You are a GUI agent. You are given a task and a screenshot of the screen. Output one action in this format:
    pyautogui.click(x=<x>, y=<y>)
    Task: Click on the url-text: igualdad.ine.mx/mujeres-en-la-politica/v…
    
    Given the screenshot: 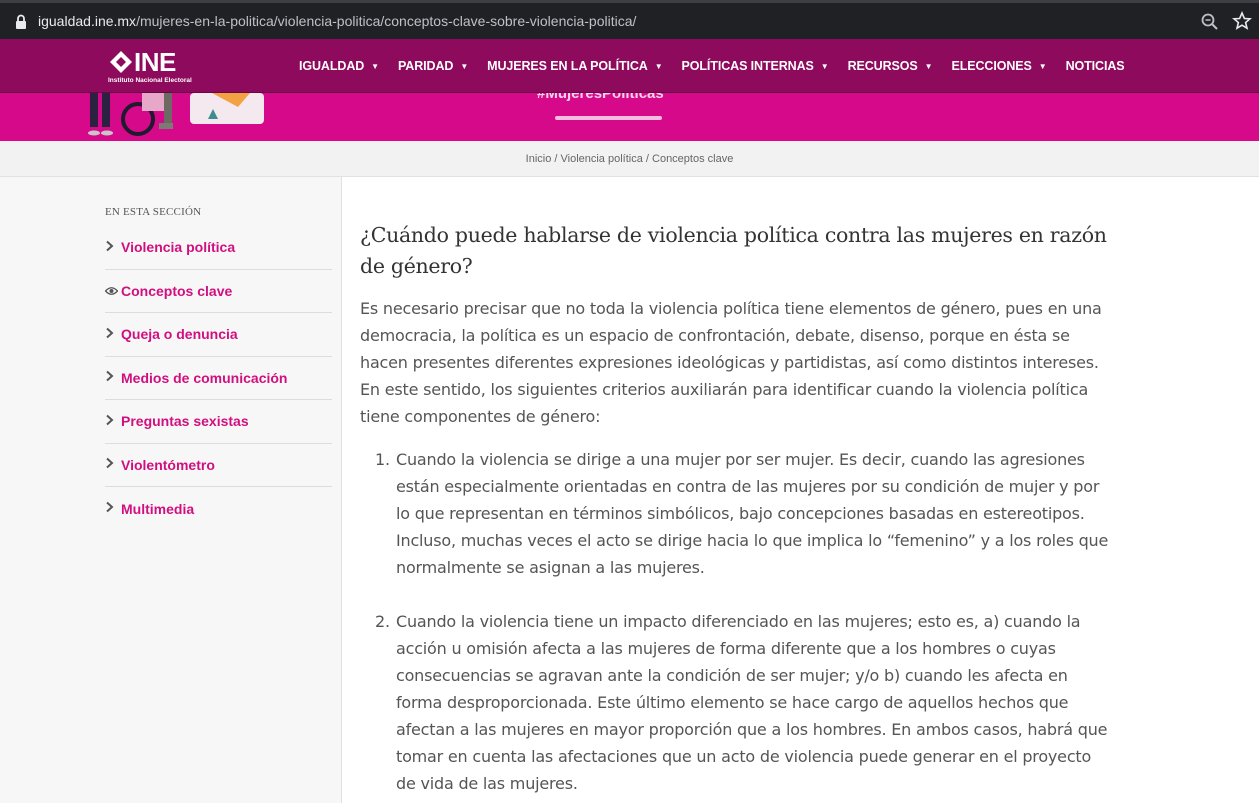 What is the action you would take?
    pyautogui.click(x=337, y=21)
    